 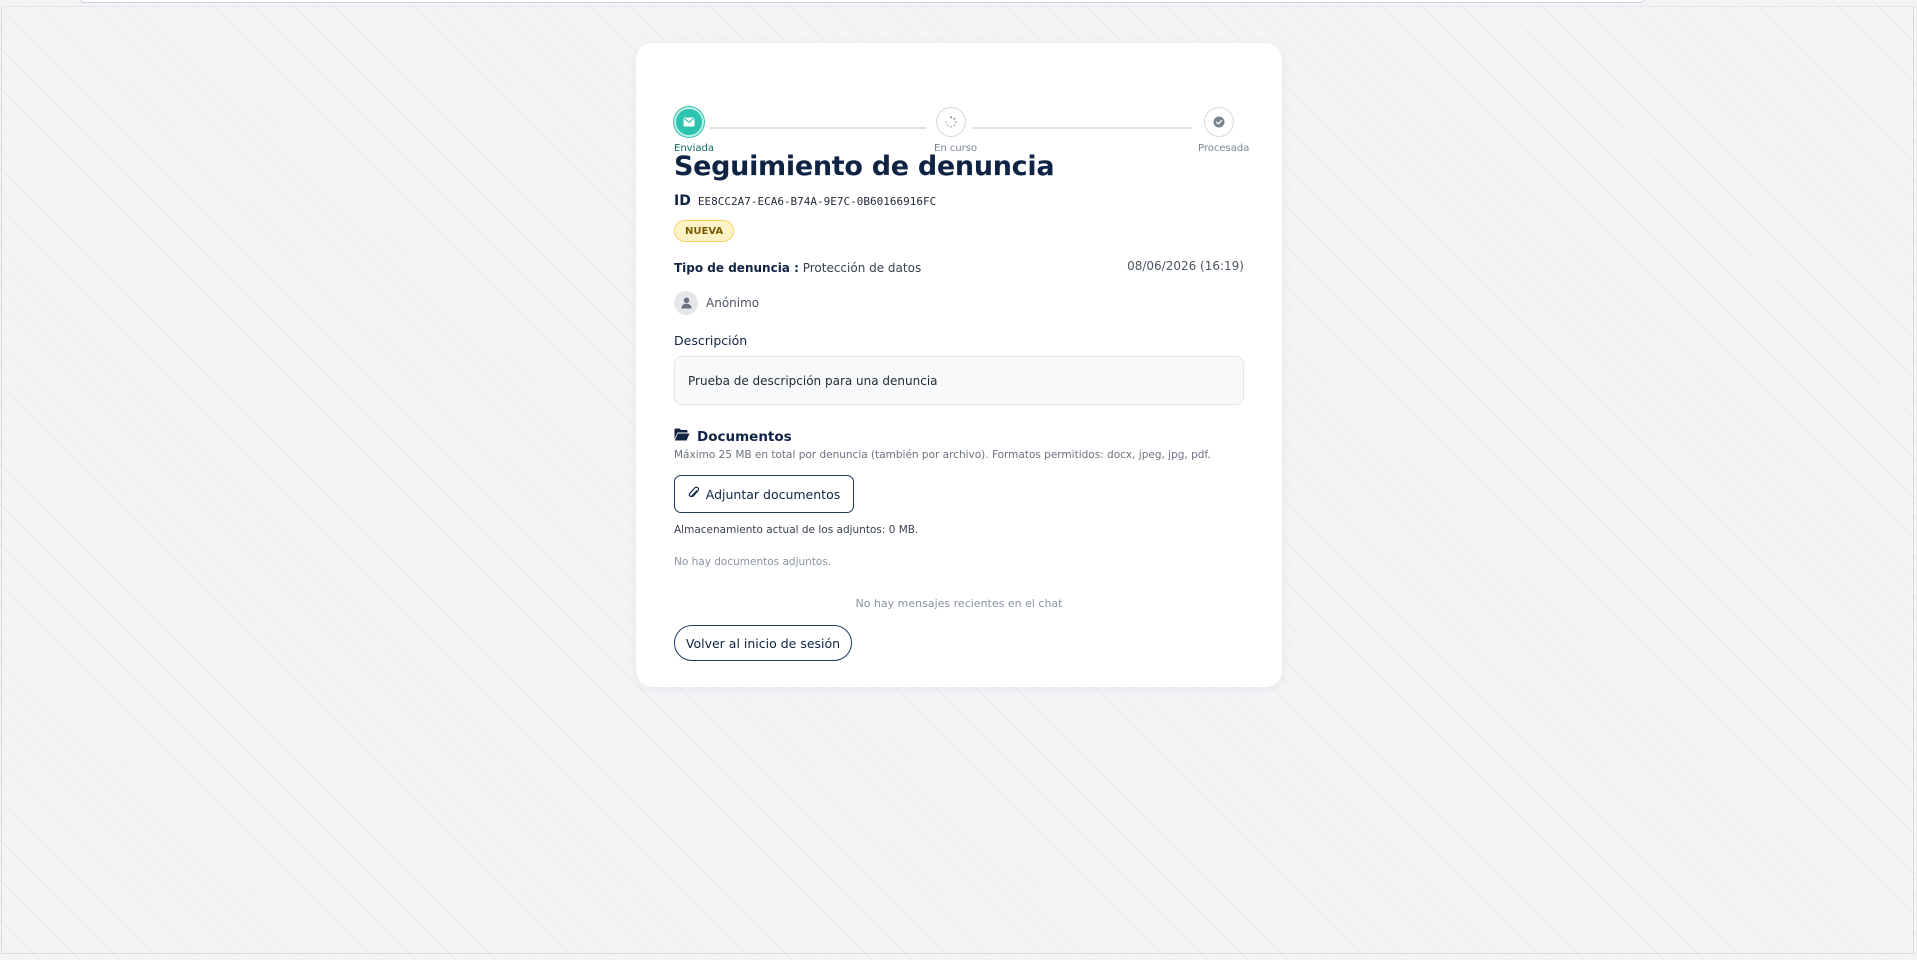 I want to click on back-to-login-button: Volver al inicio de sesión, so click(x=763, y=643).